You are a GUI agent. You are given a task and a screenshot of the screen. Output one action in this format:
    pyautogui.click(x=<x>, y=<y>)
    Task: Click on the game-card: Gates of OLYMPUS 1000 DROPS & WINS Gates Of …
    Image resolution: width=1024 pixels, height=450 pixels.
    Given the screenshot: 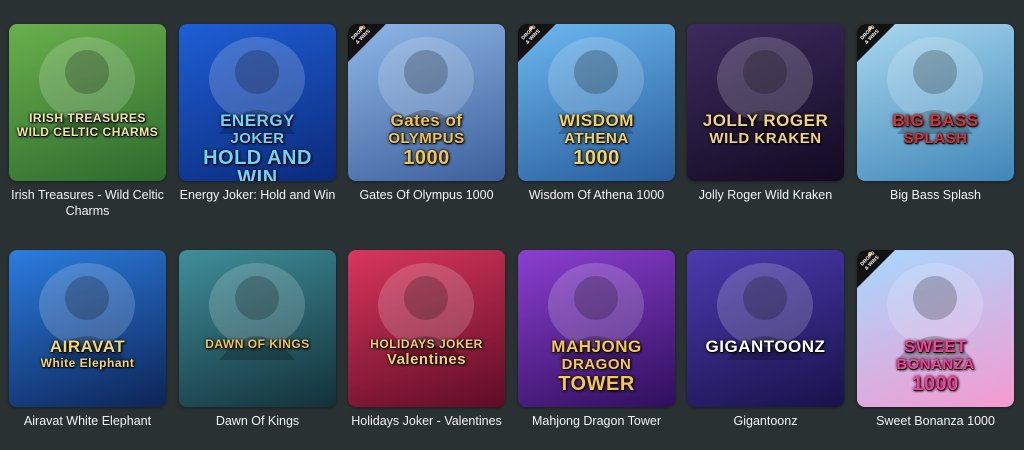 What is the action you would take?
    pyautogui.click(x=426, y=113)
    